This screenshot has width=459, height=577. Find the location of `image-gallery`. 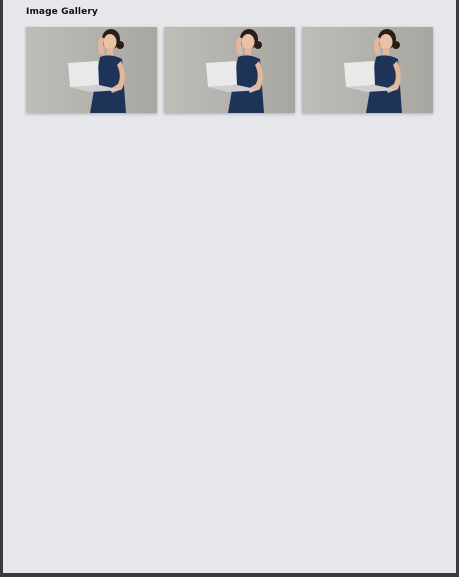

image-gallery is located at coordinates (229, 70).